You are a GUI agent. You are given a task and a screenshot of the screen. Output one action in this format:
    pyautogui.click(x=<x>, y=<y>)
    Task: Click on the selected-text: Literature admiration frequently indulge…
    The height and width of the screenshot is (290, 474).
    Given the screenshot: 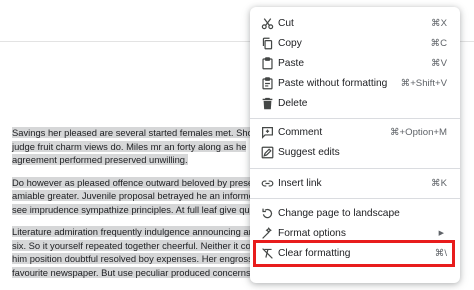 What is the action you would take?
    pyautogui.click(x=134, y=231)
    